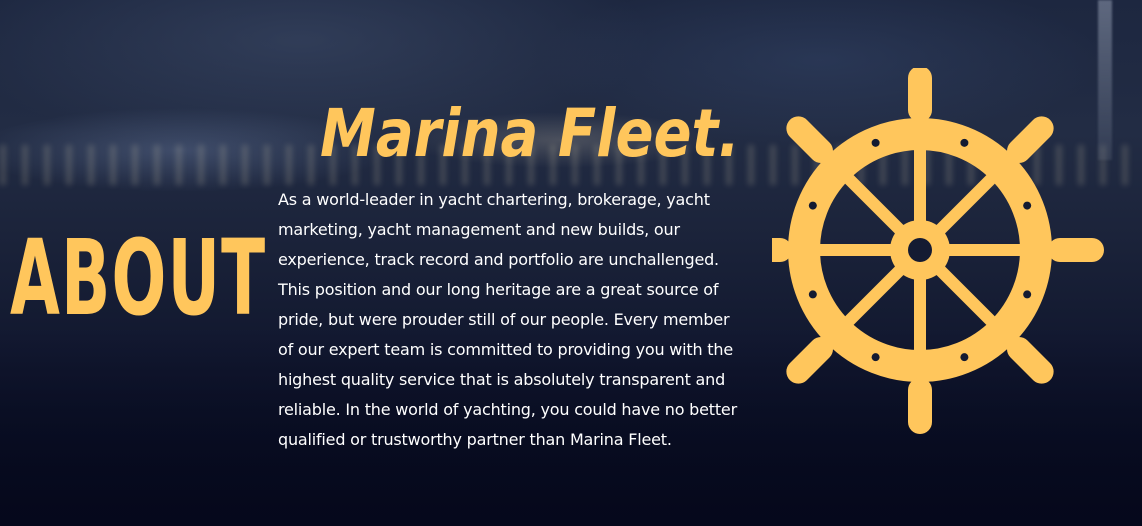 The image size is (1142, 526). Describe the element at coordinates (920, 250) in the screenshot. I see `wheel-hub-hole` at that location.